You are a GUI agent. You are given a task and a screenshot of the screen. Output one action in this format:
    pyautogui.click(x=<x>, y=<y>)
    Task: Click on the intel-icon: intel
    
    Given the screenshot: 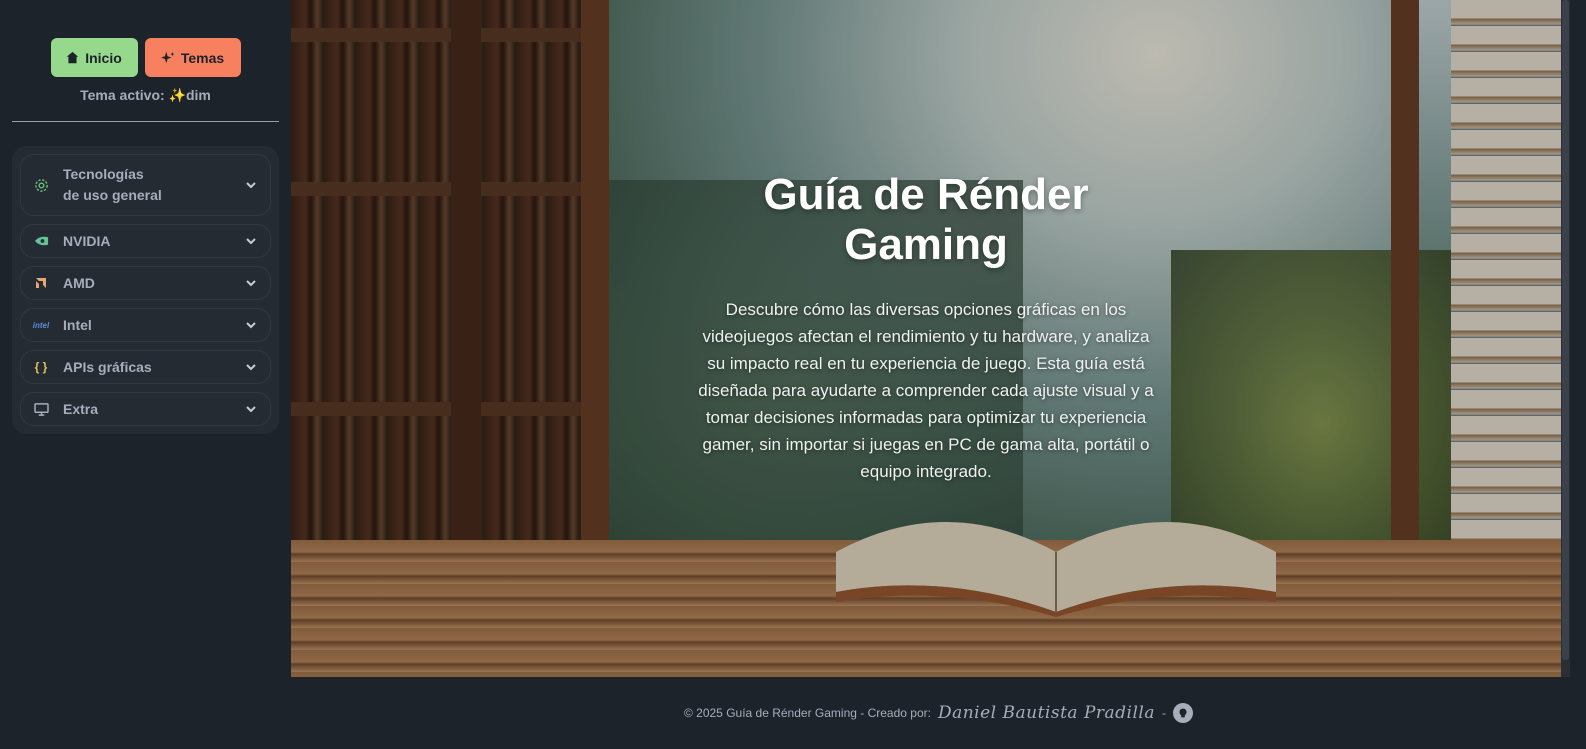 What is the action you would take?
    pyautogui.click(x=41, y=325)
    